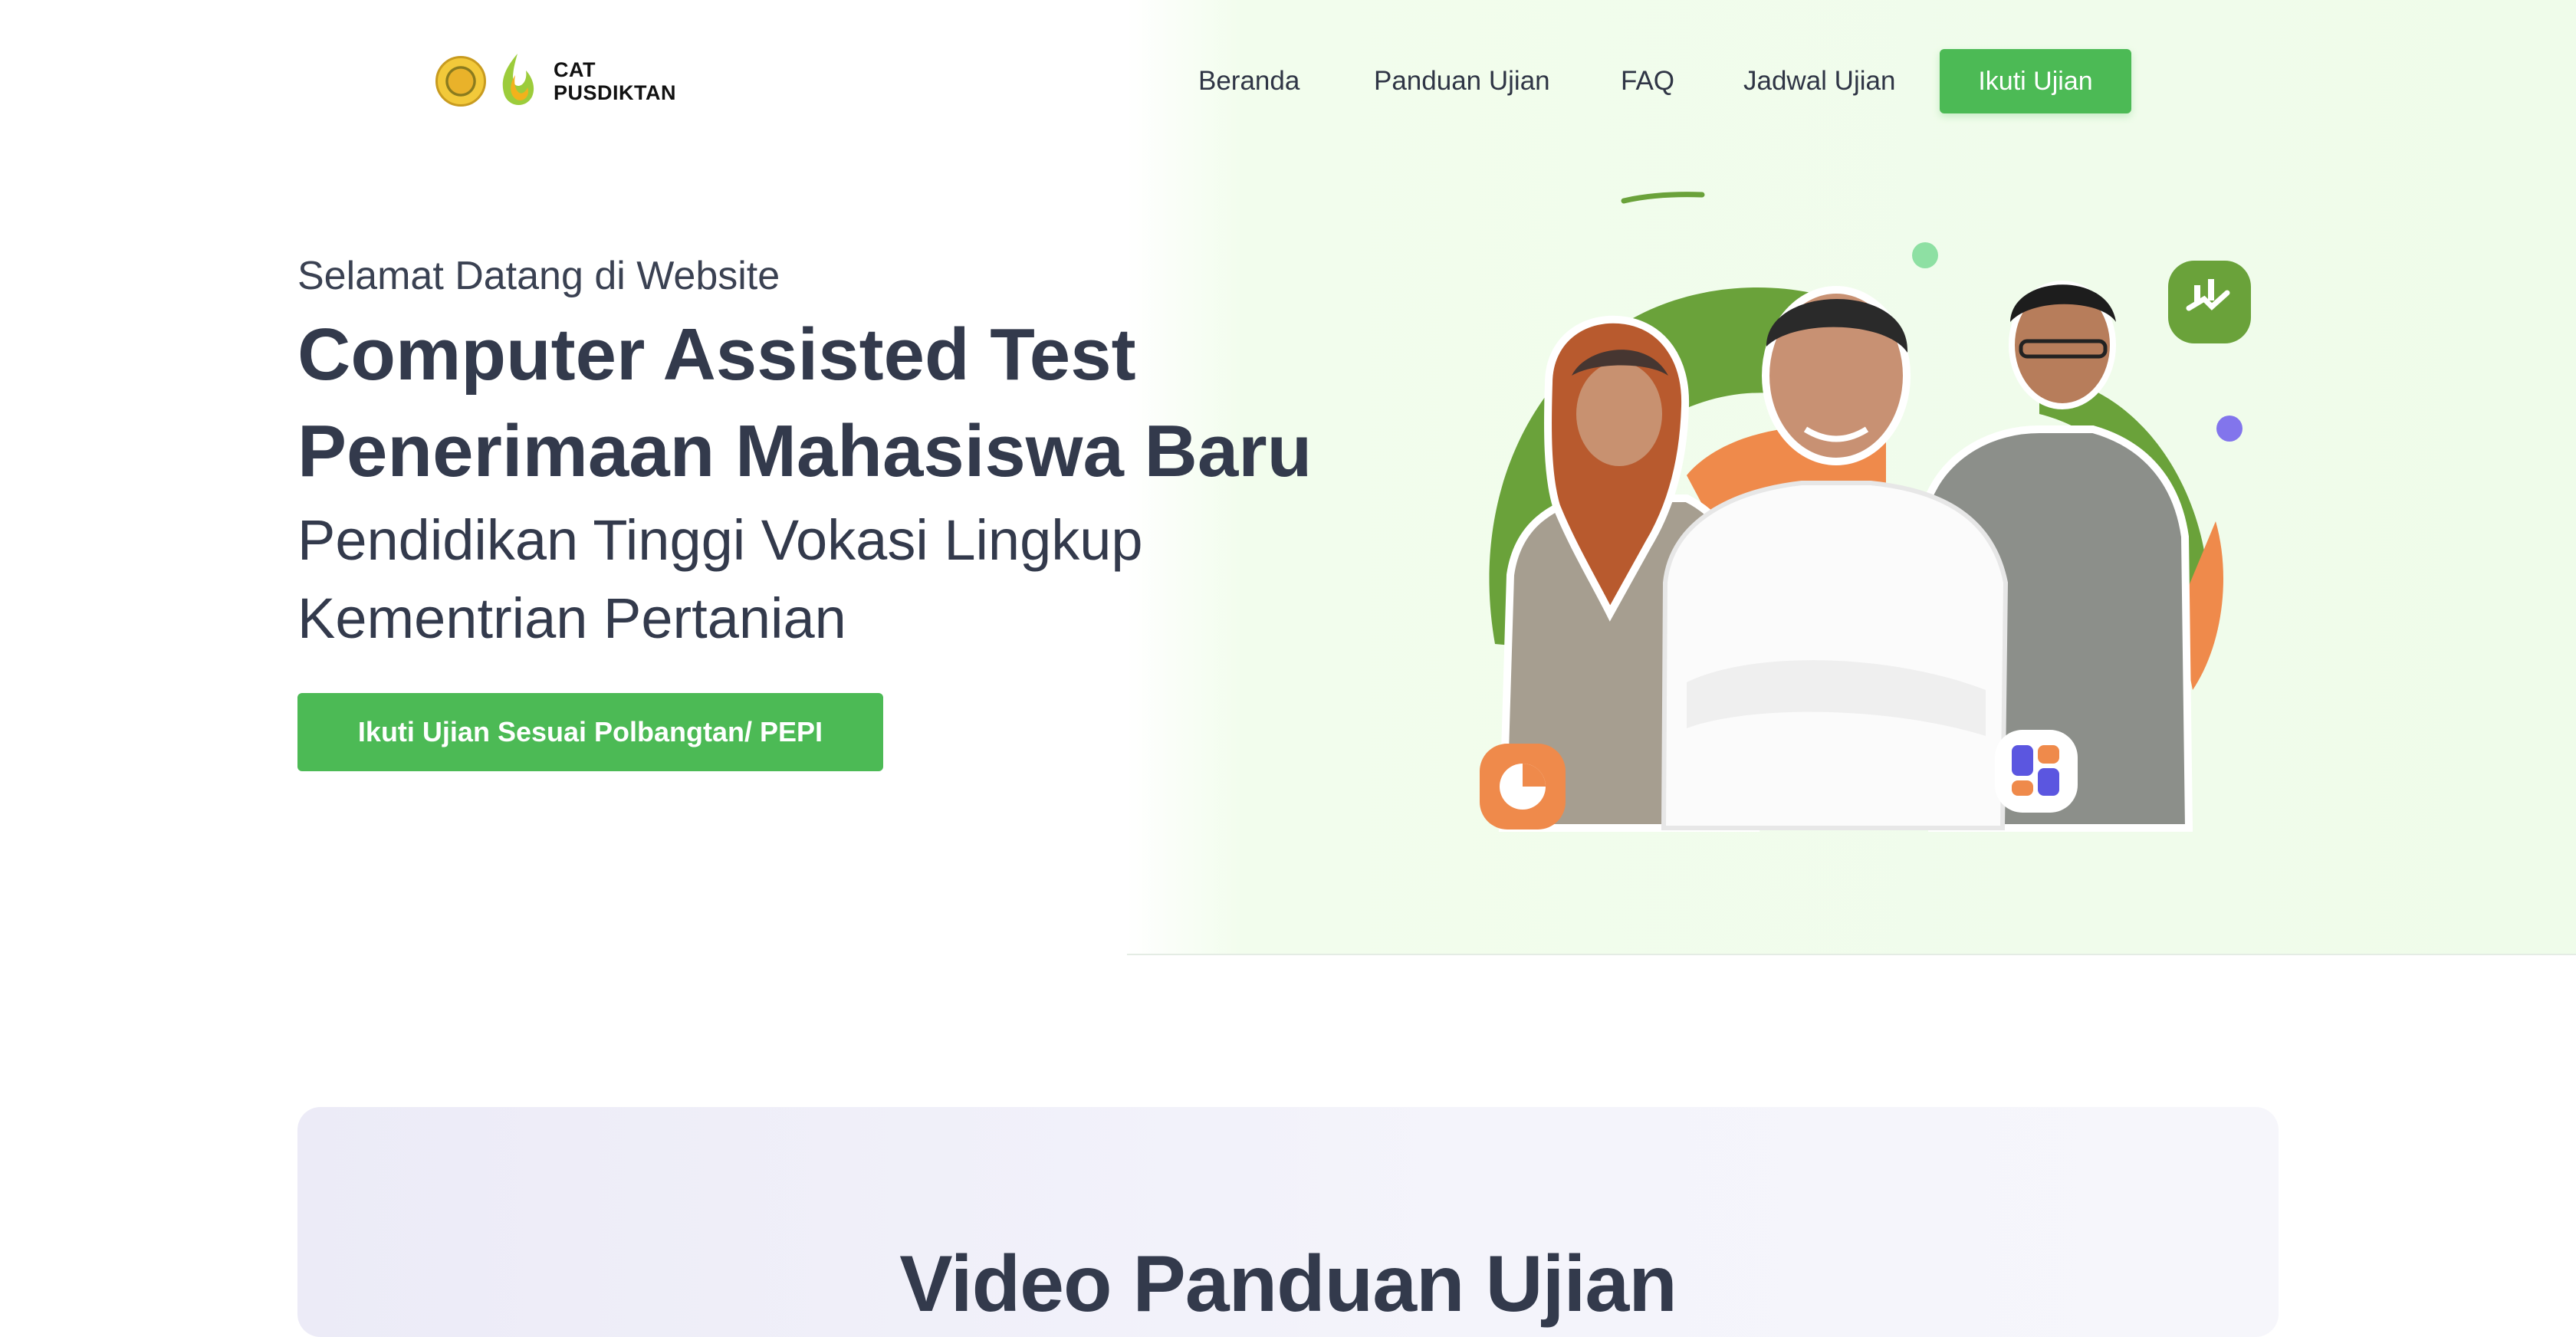 The image size is (2576, 1337). What do you see at coordinates (1462, 81) in the screenshot?
I see `nav-panduan-ujian: Panduan Ujian` at bounding box center [1462, 81].